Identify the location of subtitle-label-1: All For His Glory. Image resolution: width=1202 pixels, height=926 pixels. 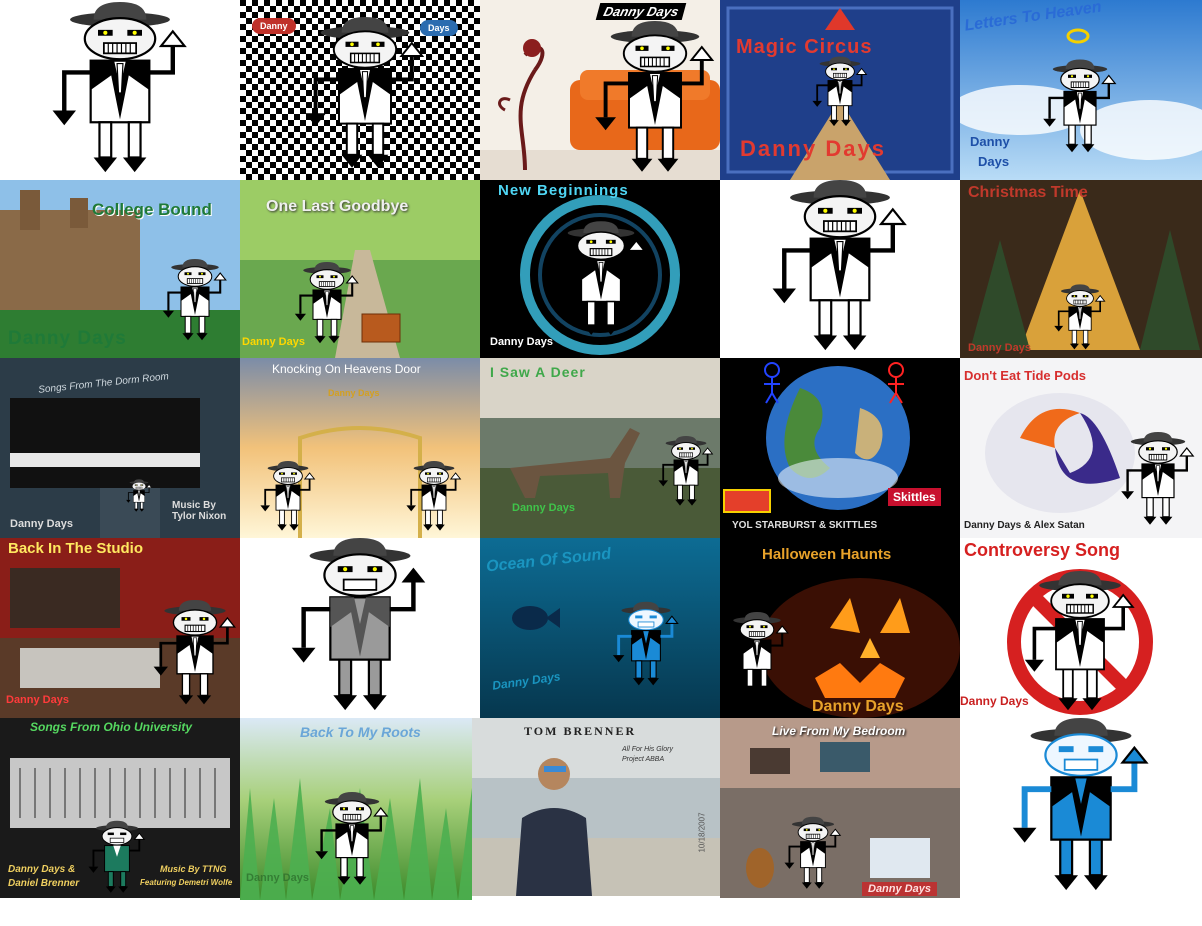
(647, 749).